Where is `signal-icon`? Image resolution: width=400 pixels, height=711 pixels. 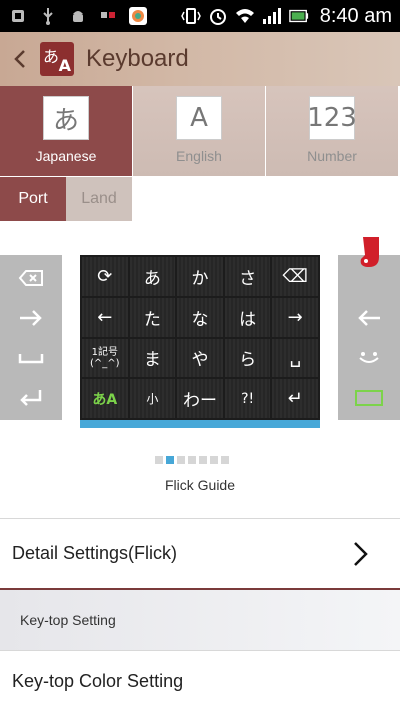 signal-icon is located at coordinates (272, 16).